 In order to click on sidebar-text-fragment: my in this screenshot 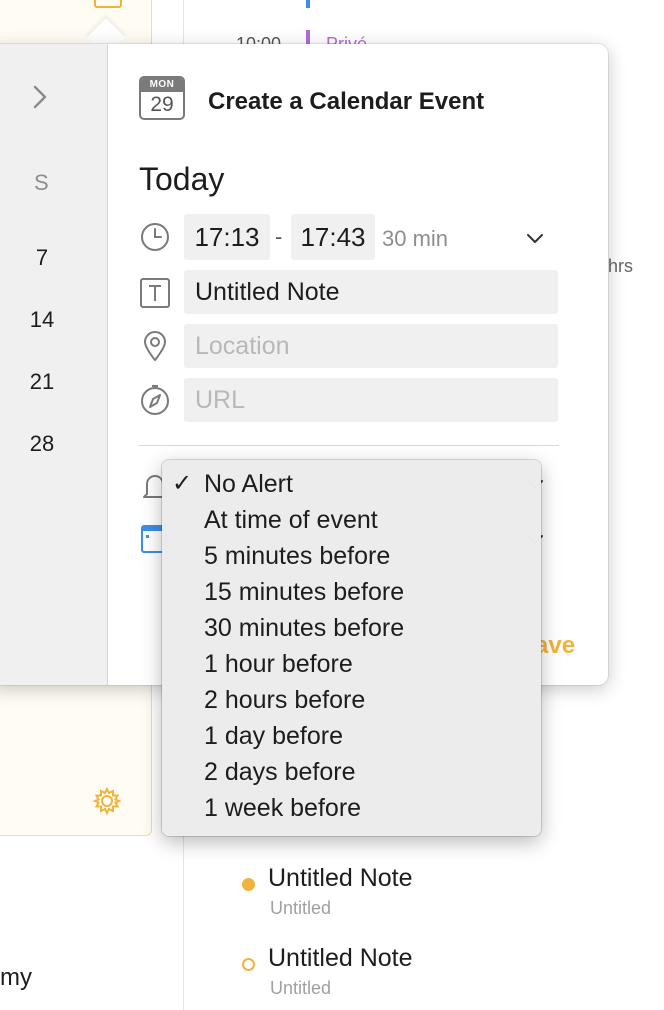, I will do `click(16, 977)`.